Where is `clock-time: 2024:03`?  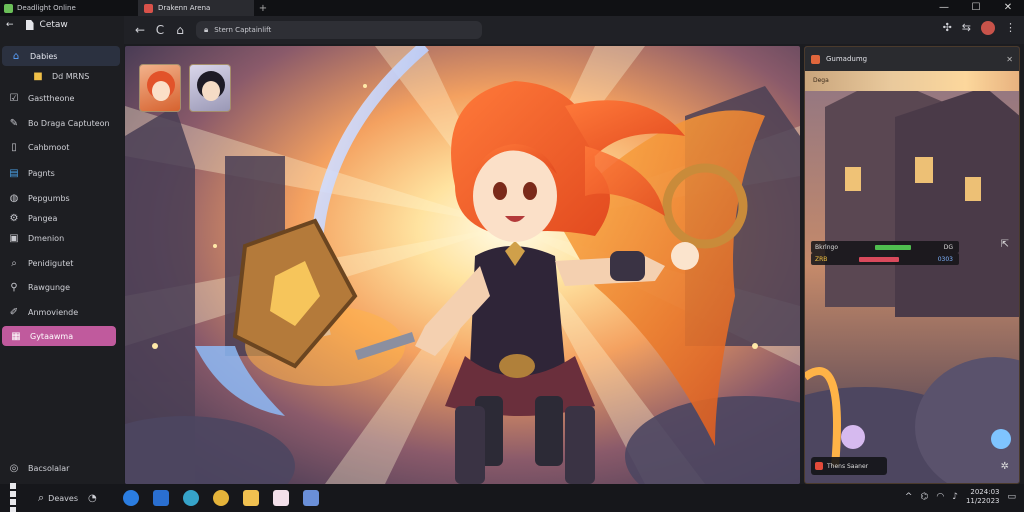 clock-time: 2024:03 is located at coordinates (985, 492).